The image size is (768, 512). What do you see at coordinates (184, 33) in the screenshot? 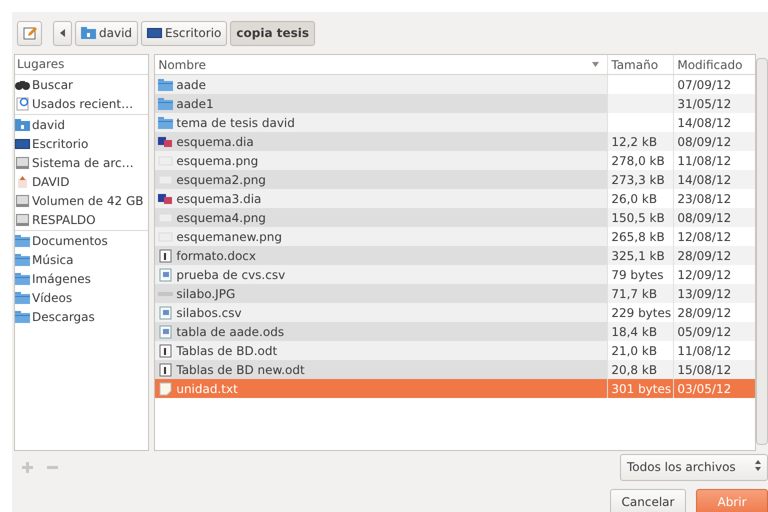
I see `path-button: Escritorio` at bounding box center [184, 33].